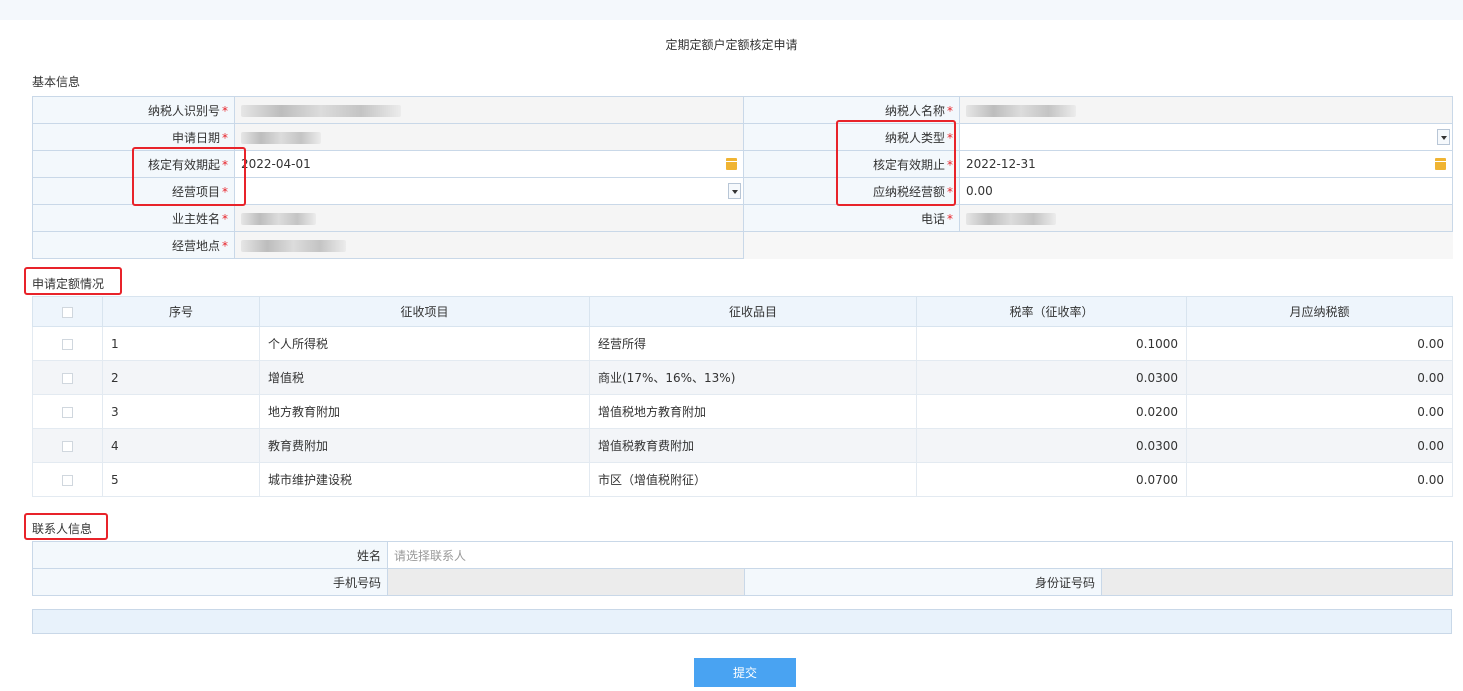  I want to click on table-row: 1 个人所得税 经营所得 0.1000 0.00, so click(742, 343).